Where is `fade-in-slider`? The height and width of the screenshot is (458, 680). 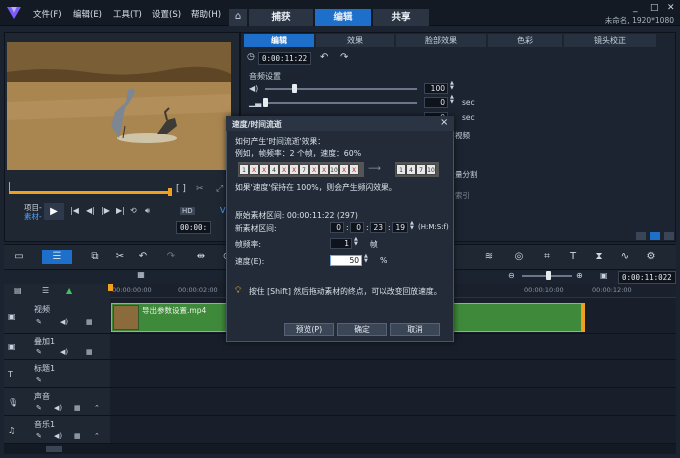 fade-in-slider is located at coordinates (341, 103).